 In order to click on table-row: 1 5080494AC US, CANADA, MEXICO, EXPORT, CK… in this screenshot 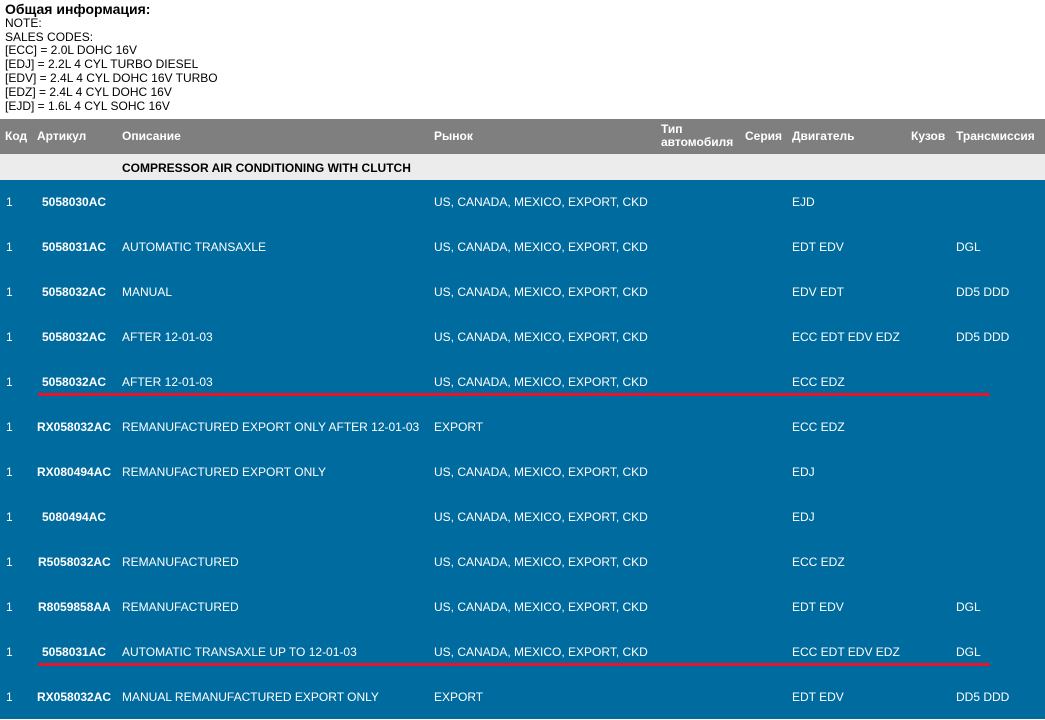, I will do `click(522, 517)`.